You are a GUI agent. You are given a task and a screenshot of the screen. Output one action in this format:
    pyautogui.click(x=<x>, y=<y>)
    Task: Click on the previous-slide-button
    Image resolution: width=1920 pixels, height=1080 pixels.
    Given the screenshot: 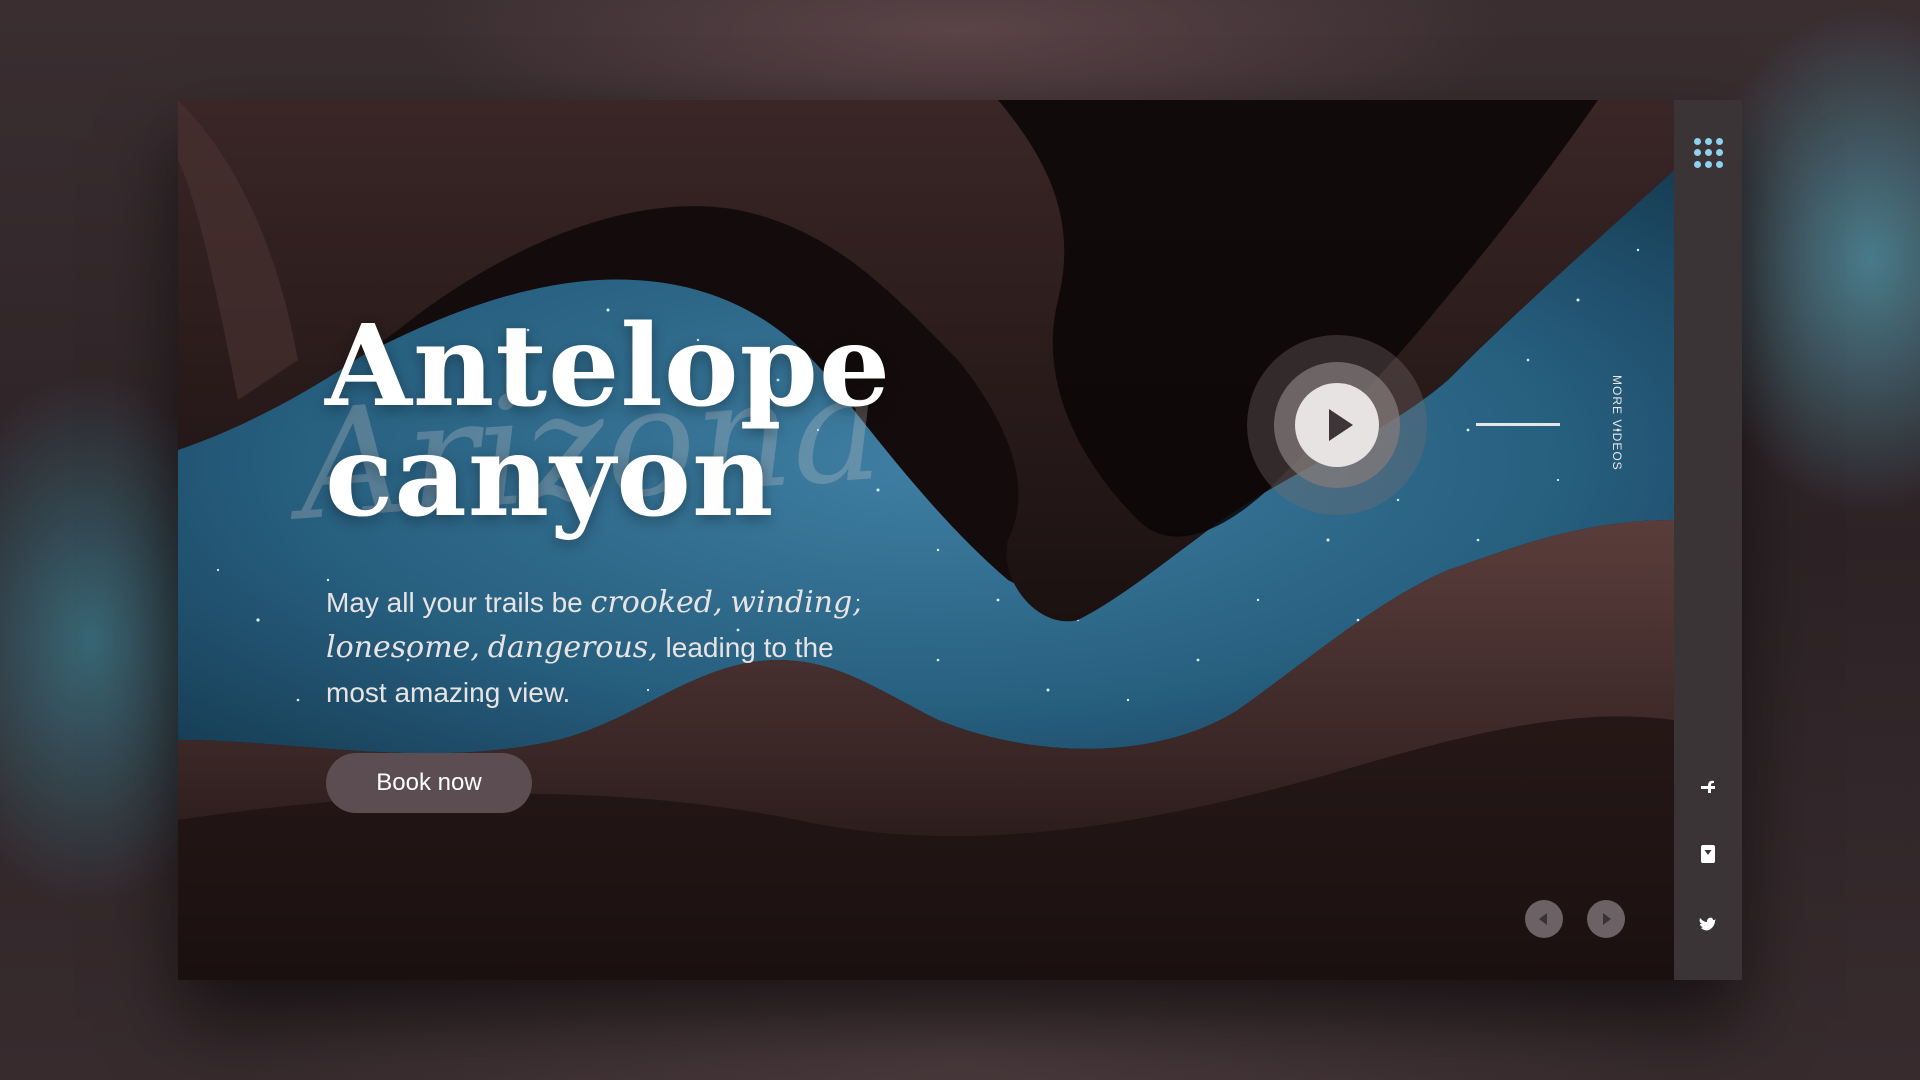 What is the action you would take?
    pyautogui.click(x=1544, y=919)
    